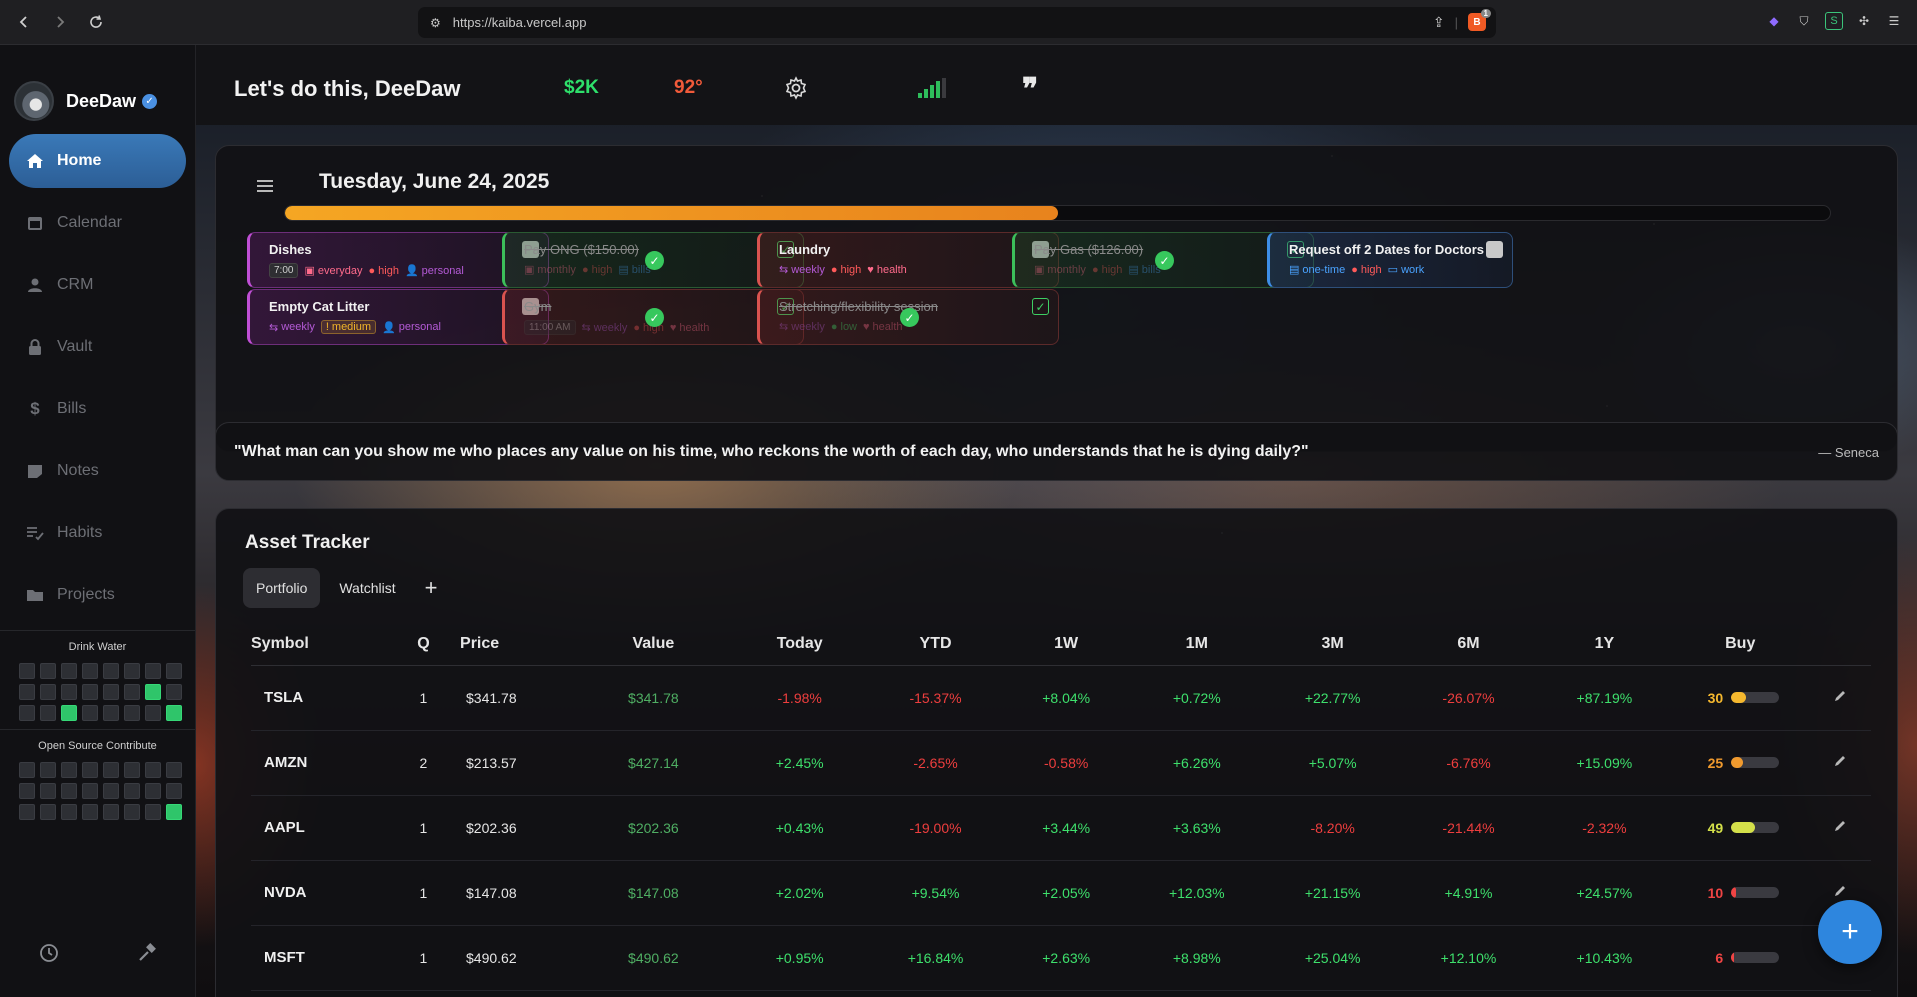 The height and width of the screenshot is (997, 1917). I want to click on extensions-puzzle-icon: ✣, so click(1864, 21).